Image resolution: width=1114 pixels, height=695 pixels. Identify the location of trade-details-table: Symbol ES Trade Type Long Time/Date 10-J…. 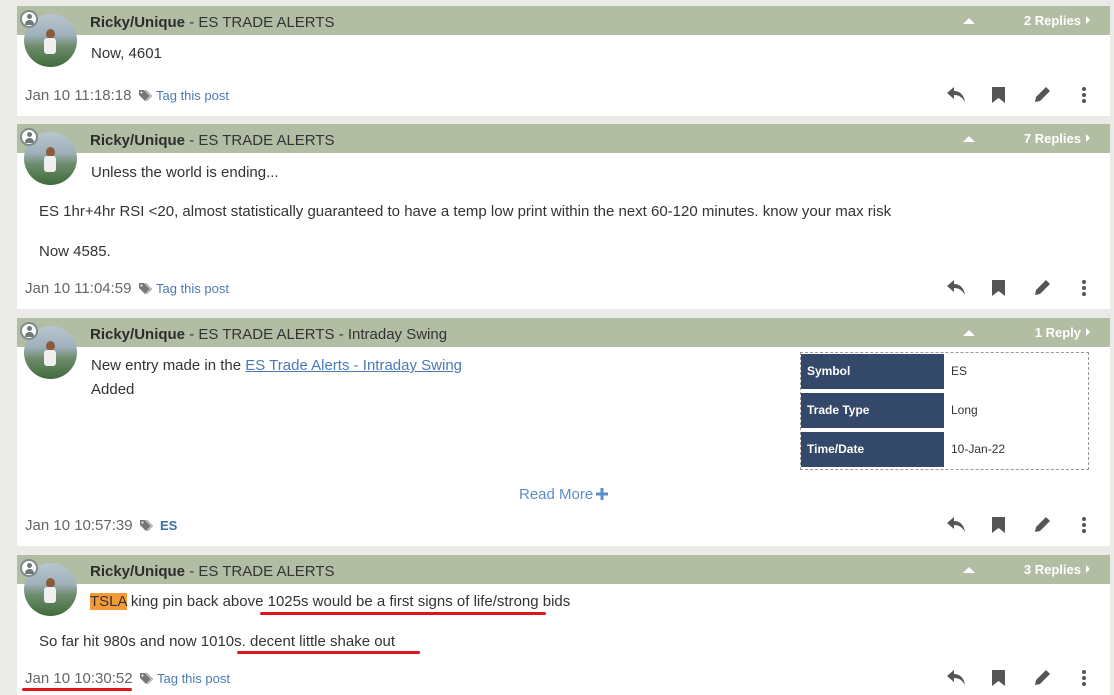
(944, 411).